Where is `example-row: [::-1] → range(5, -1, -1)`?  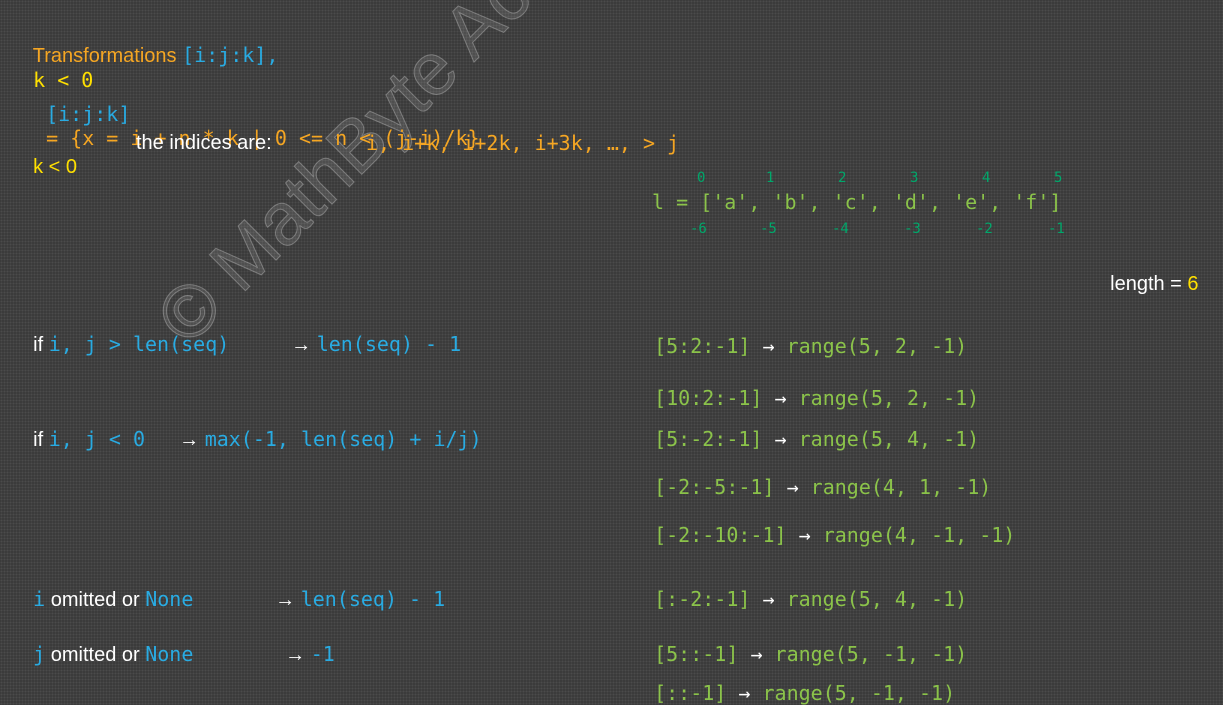
example-row: [::-1] → range(5, -1, -1) is located at coordinates (805, 693).